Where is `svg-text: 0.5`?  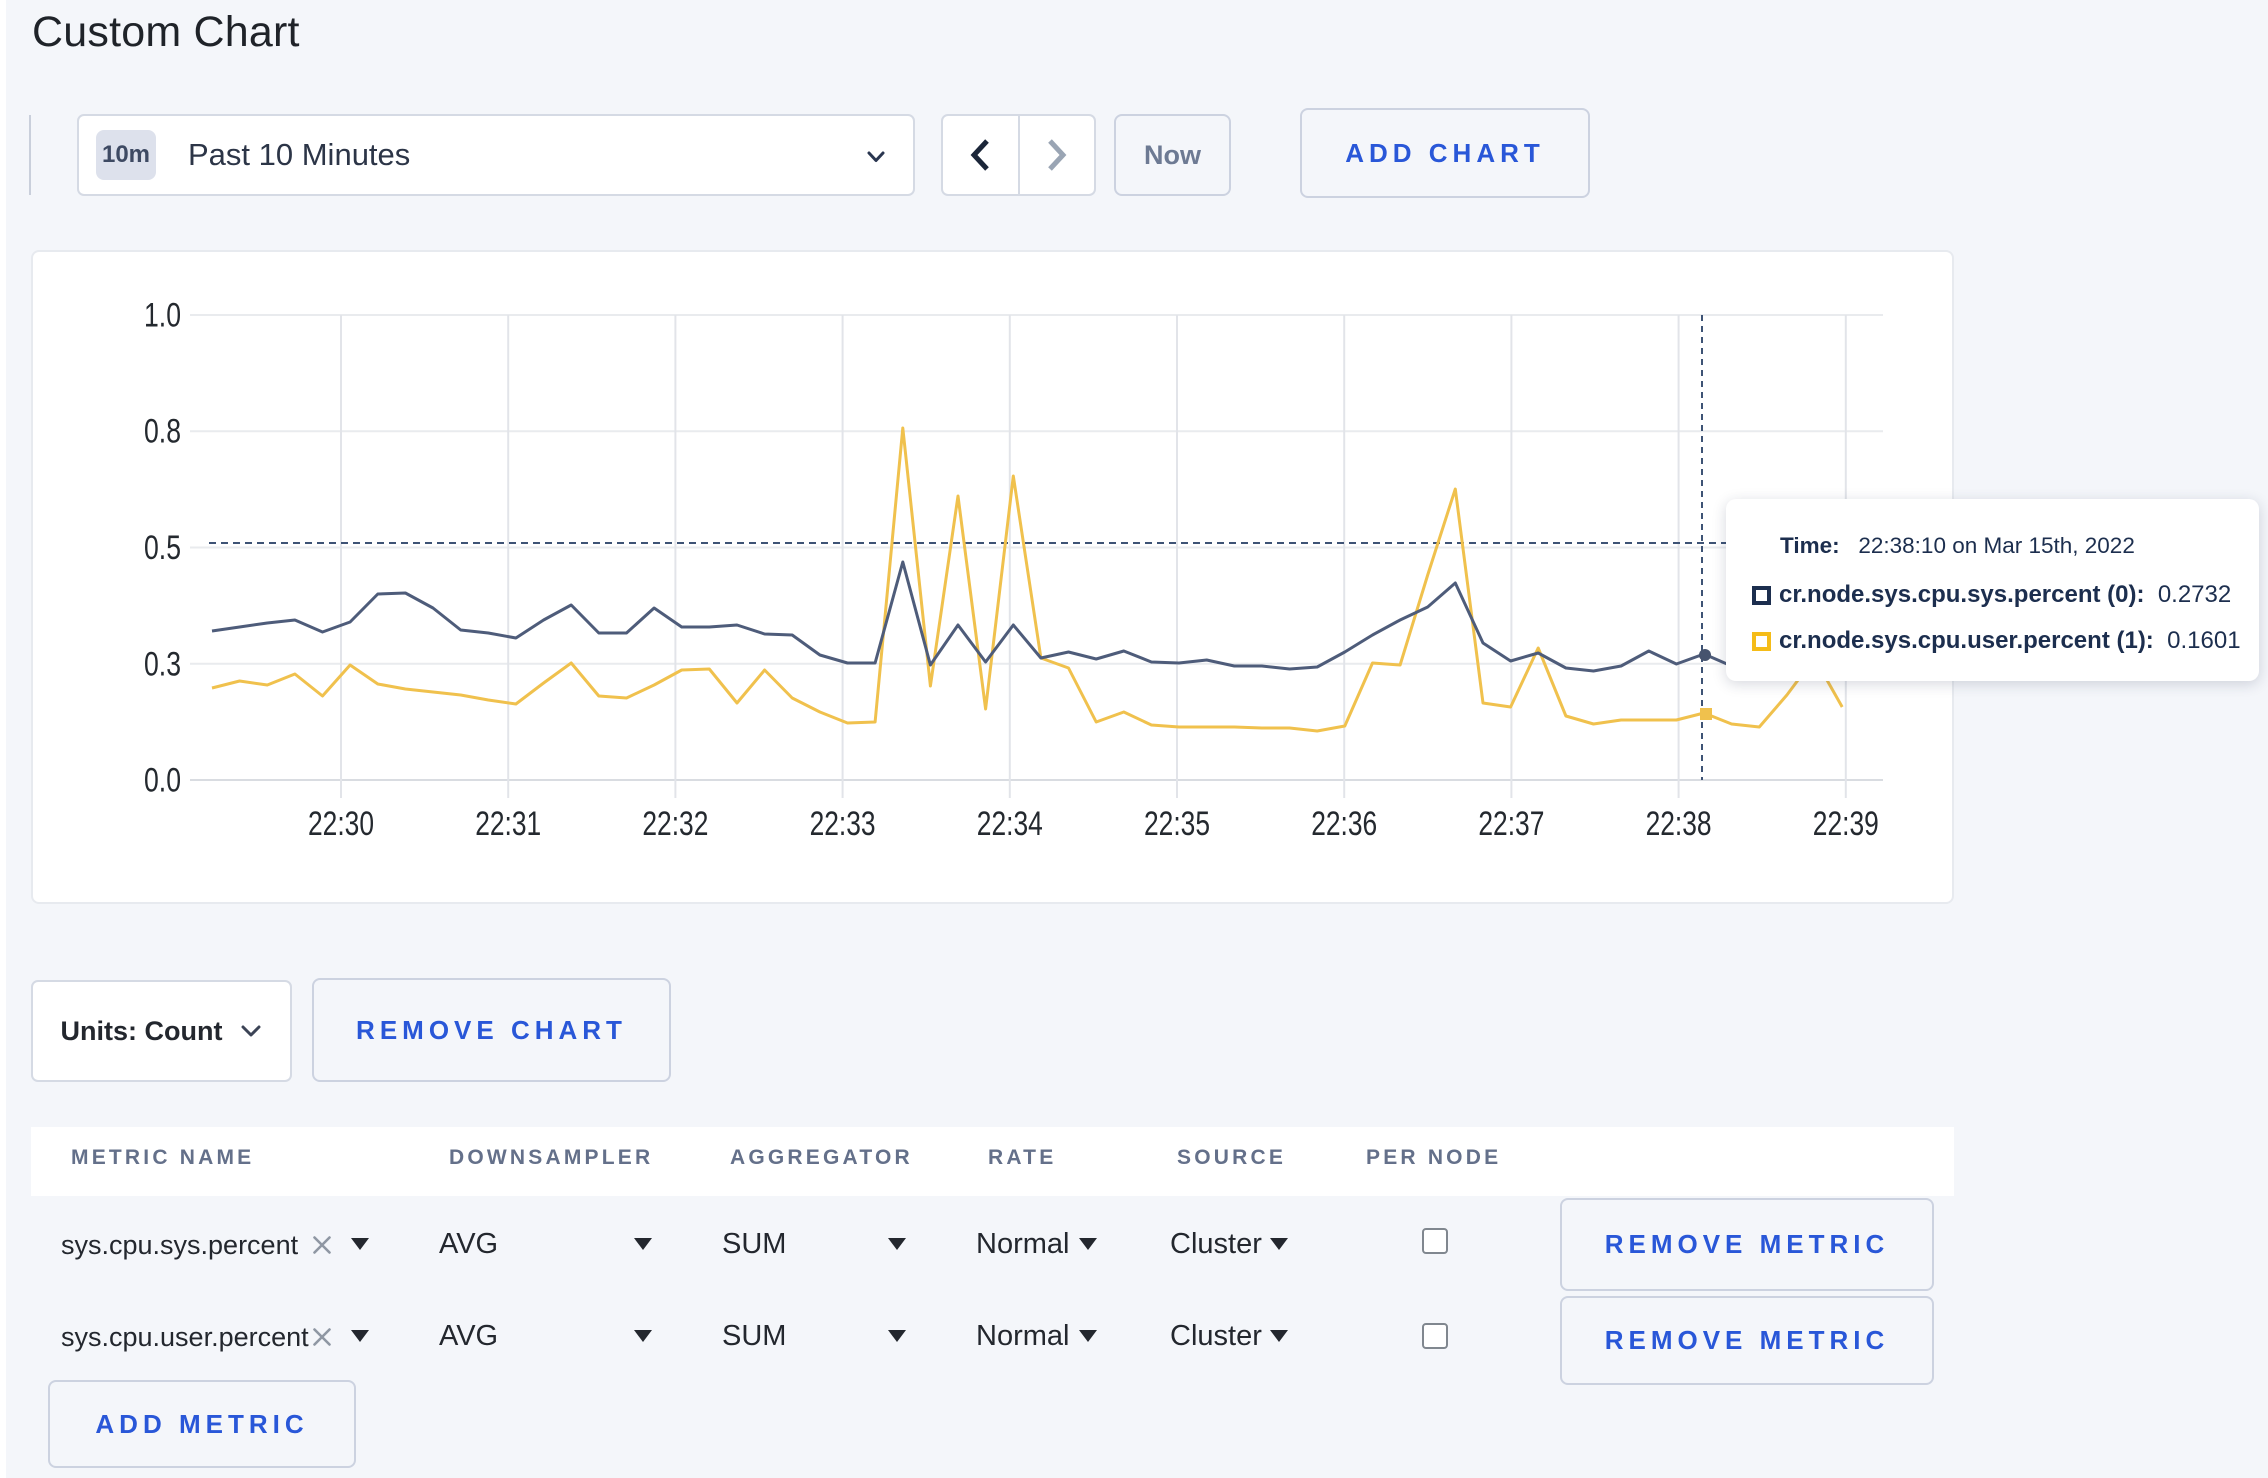 svg-text: 0.5 is located at coordinates (162, 548).